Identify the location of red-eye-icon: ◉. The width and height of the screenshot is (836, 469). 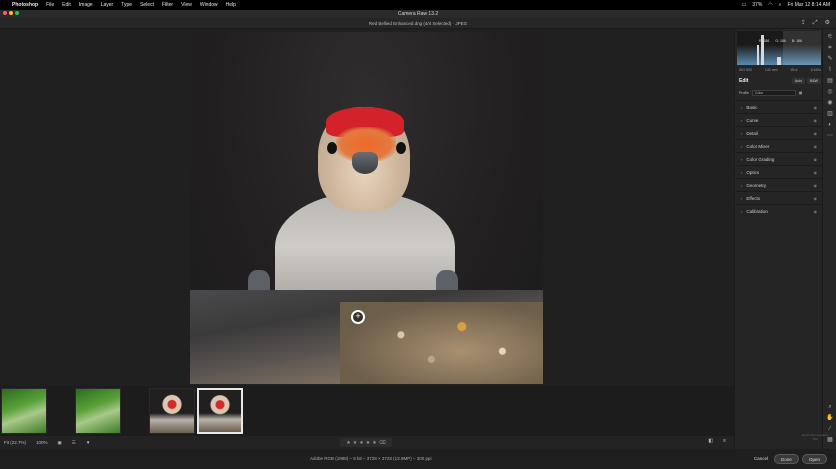
(830, 103).